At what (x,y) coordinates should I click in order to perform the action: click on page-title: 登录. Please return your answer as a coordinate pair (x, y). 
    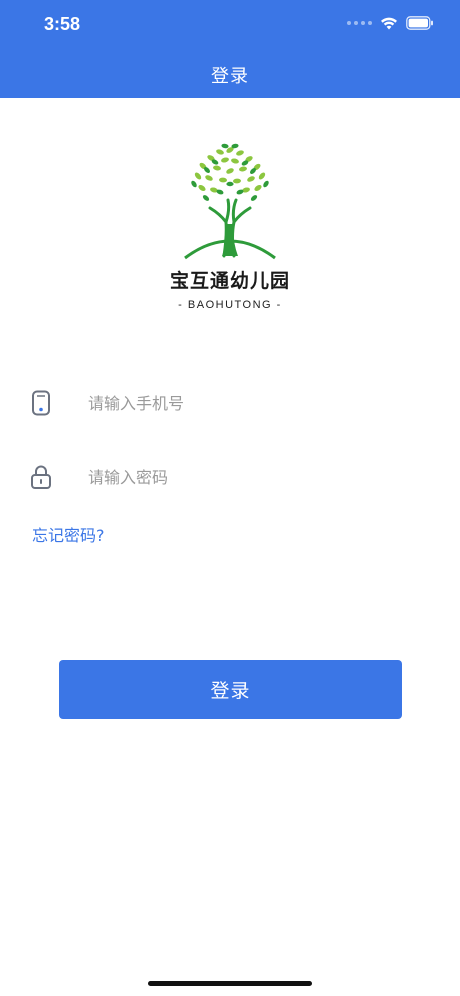
    Looking at the image, I should click on (230, 76).